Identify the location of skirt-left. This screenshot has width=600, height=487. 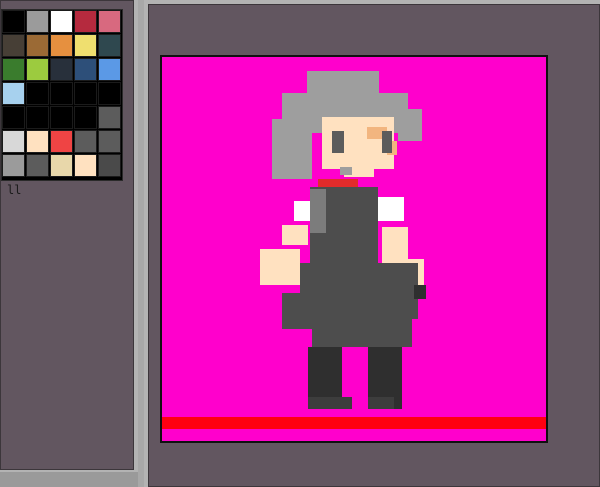
(297, 311).